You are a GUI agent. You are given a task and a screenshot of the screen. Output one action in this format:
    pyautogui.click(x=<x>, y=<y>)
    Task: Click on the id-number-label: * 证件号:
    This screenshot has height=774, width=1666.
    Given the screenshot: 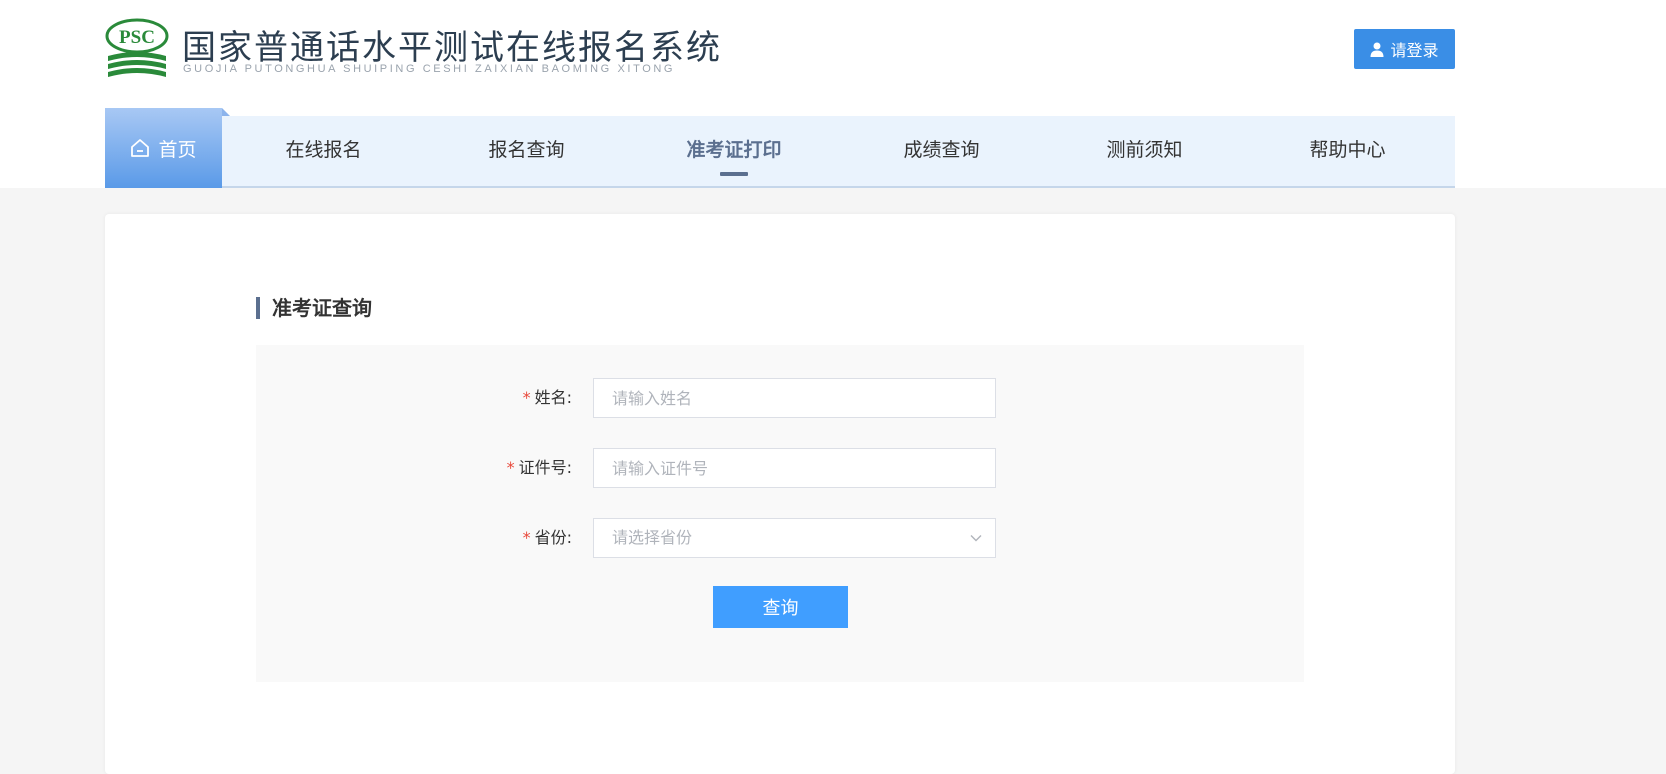 What is the action you would take?
    pyautogui.click(x=472, y=468)
    